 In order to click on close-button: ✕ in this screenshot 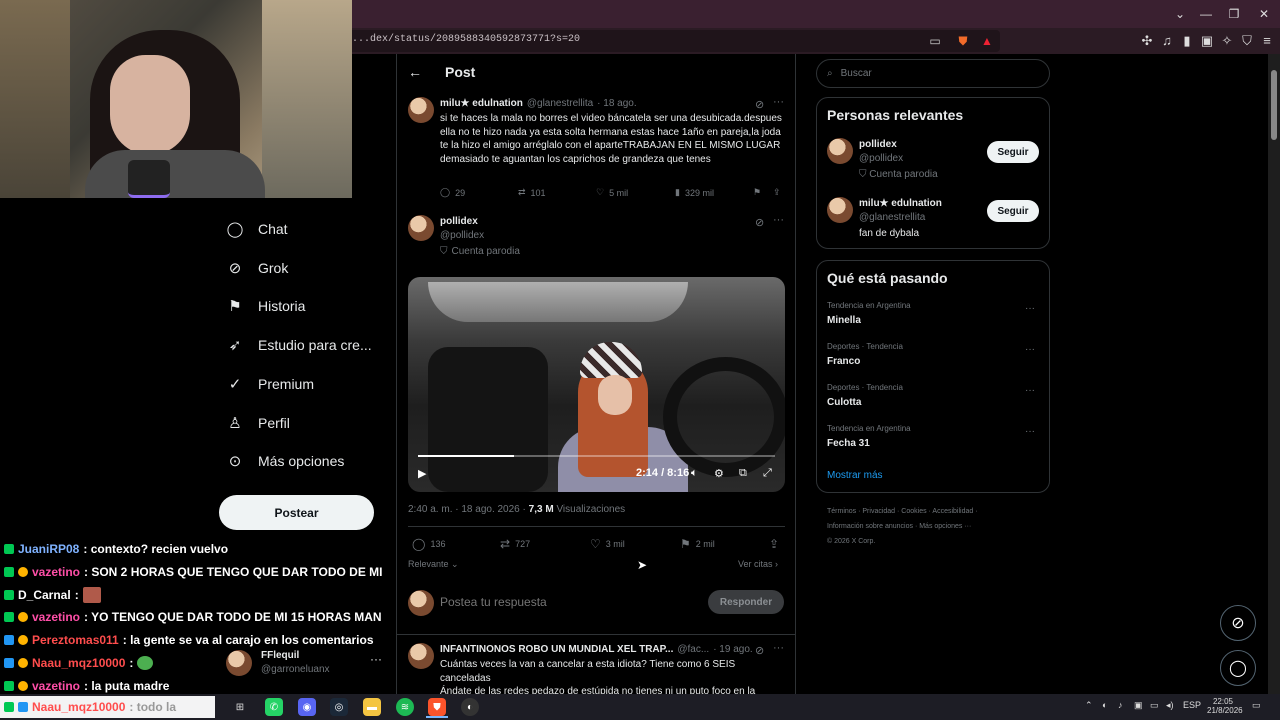, I will do `click(1264, 14)`.